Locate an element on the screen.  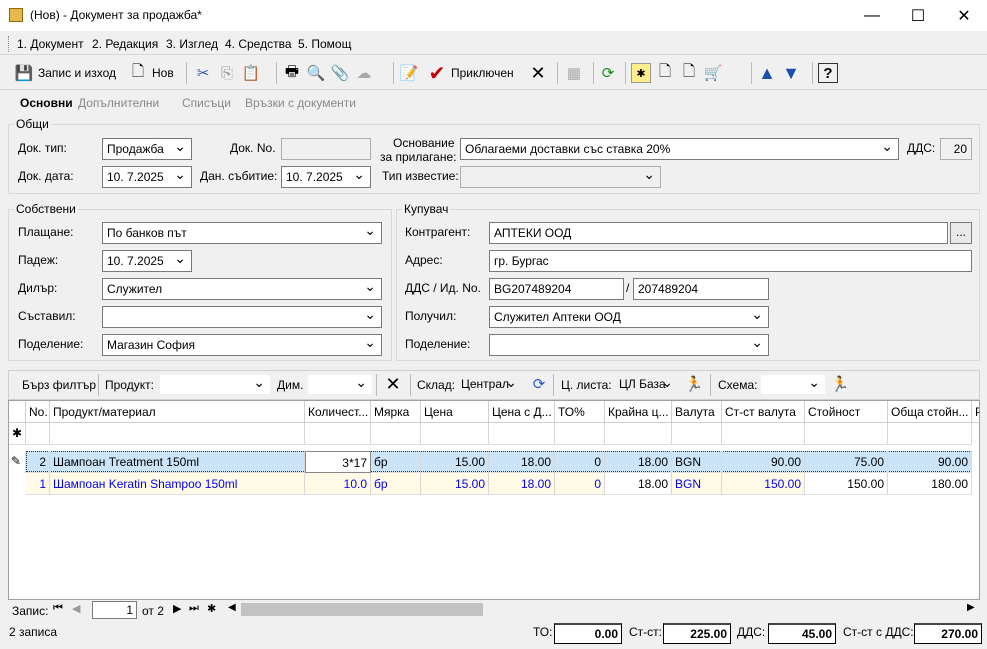
prev-record-icon: ◀ is located at coordinates (76, 608).